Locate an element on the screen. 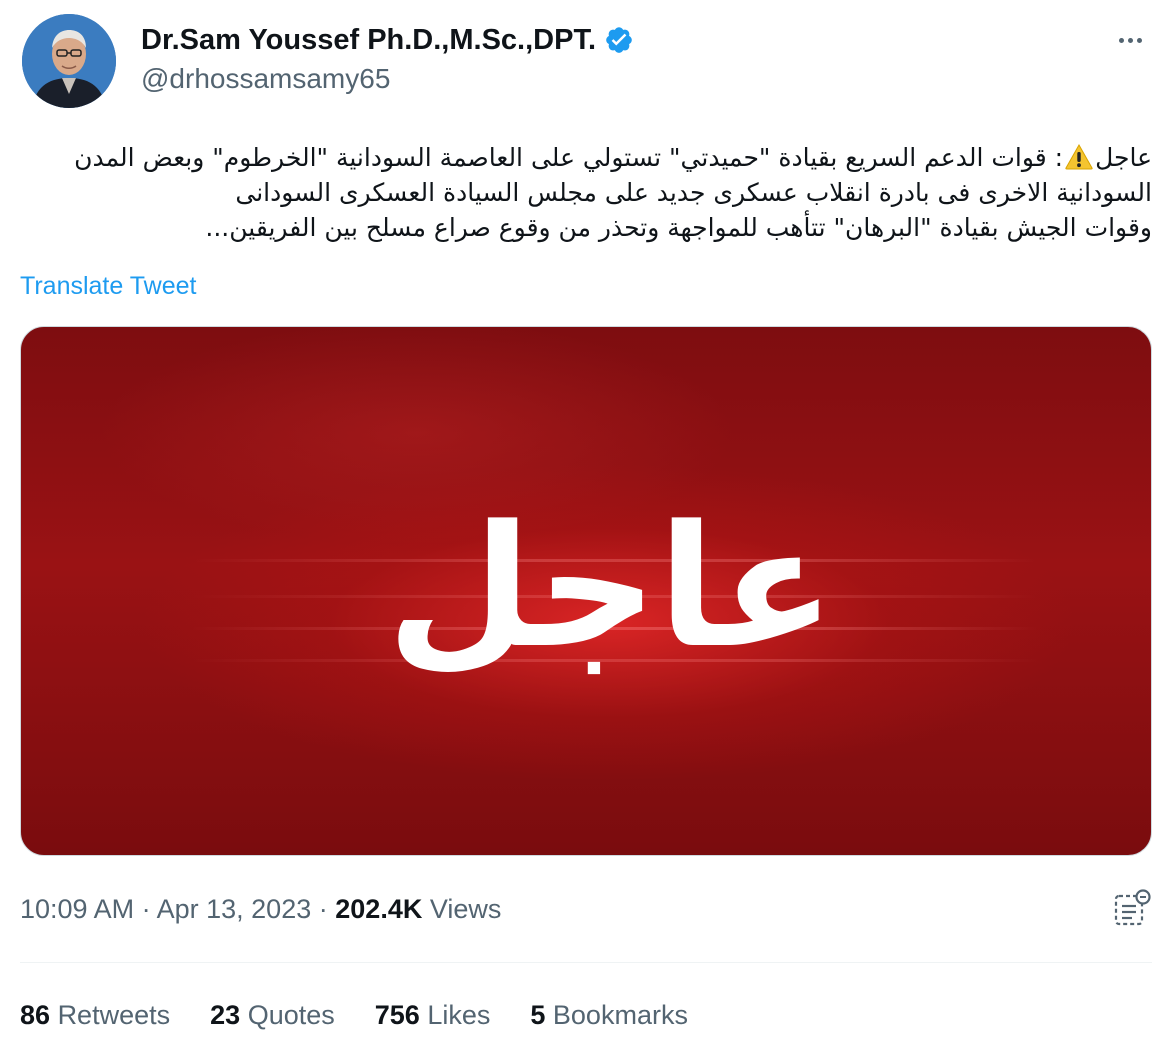 The width and height of the screenshot is (1174, 1058). media-headline-text: عاجل is located at coordinates (611, 587).